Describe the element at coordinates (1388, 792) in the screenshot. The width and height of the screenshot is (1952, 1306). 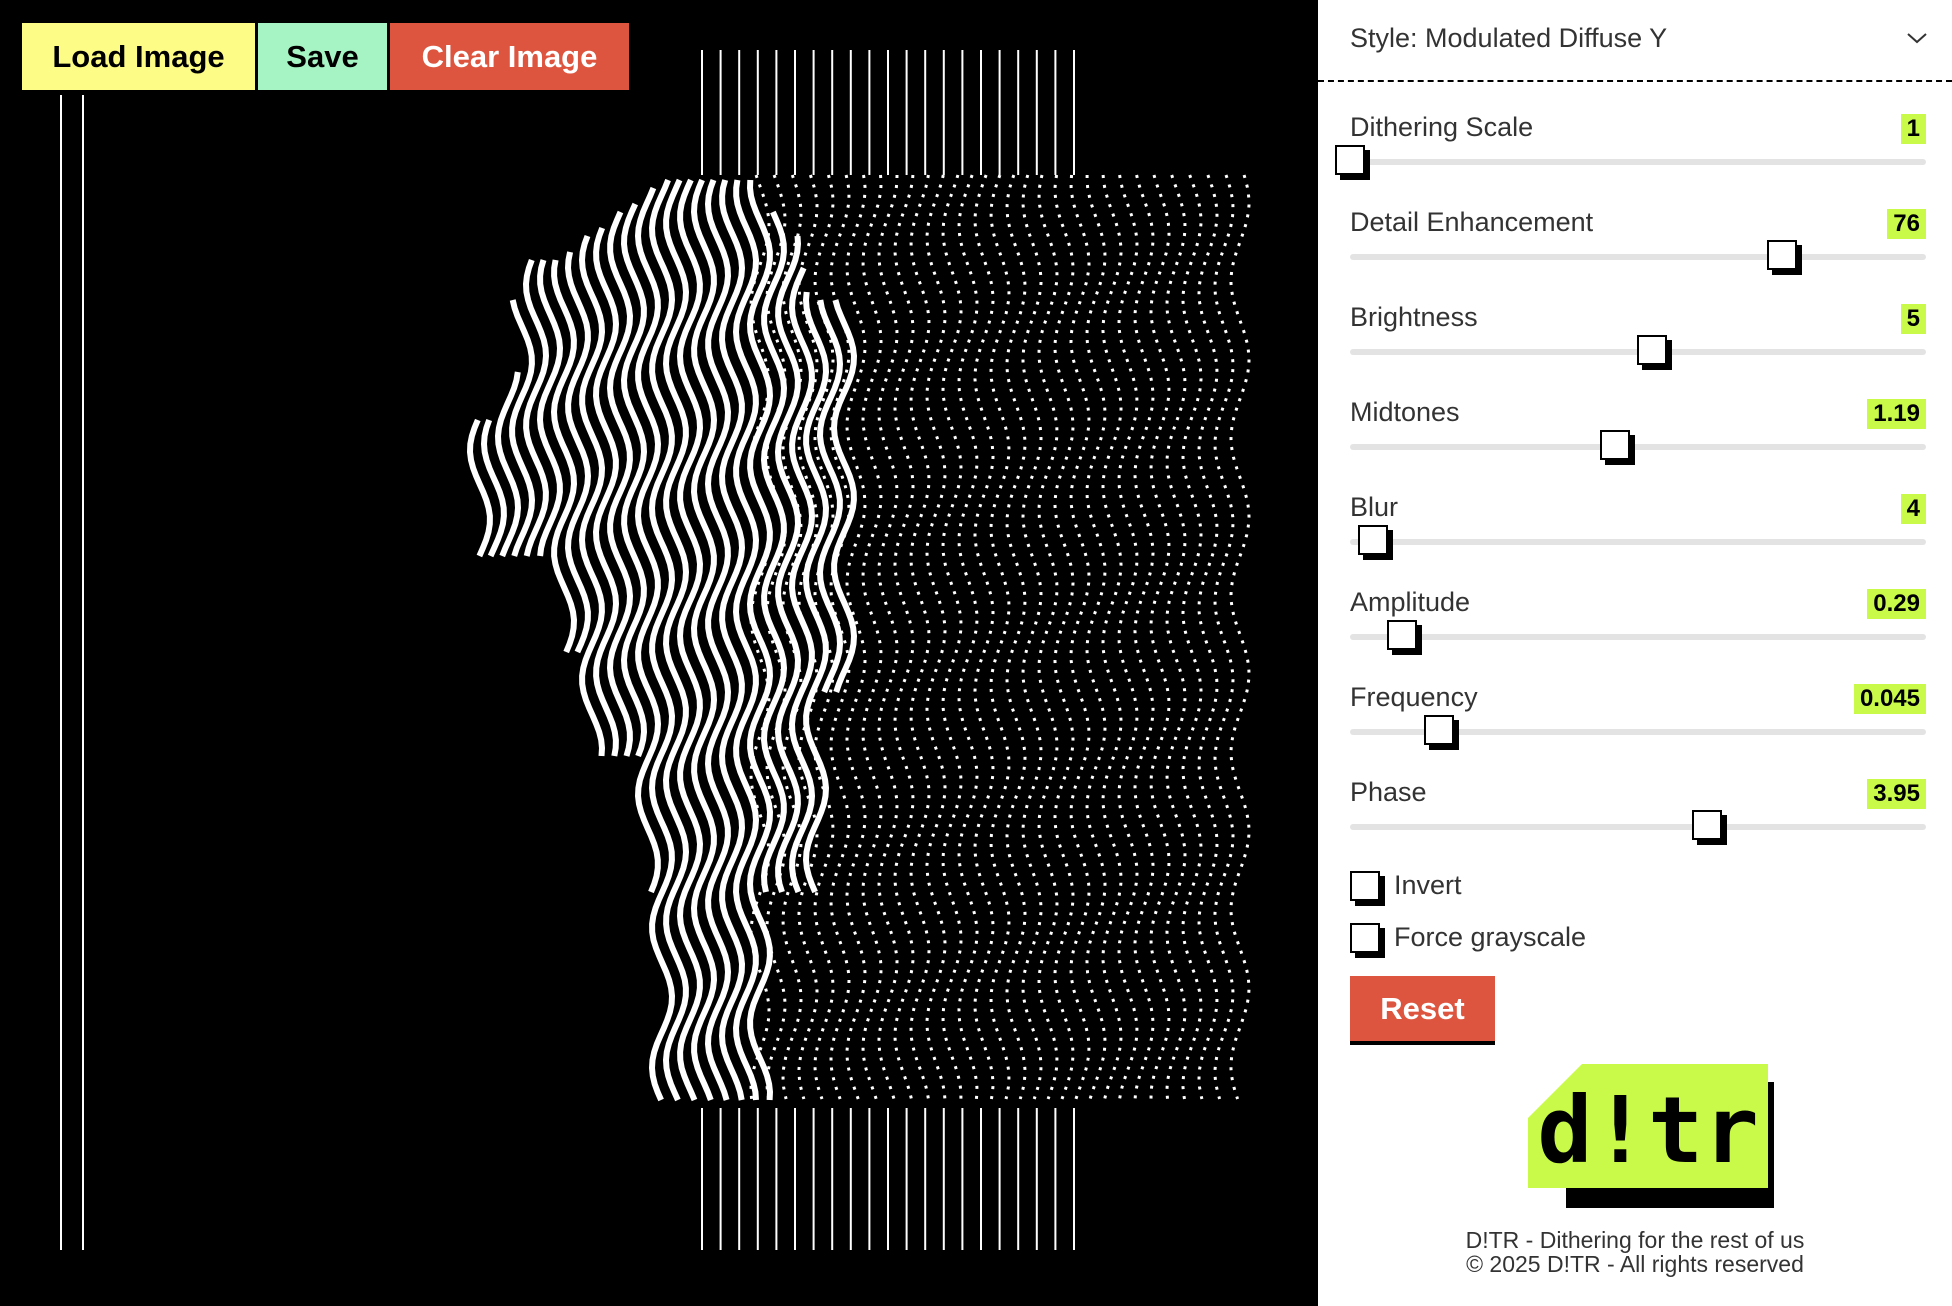
I see `phase-label: Phase` at that location.